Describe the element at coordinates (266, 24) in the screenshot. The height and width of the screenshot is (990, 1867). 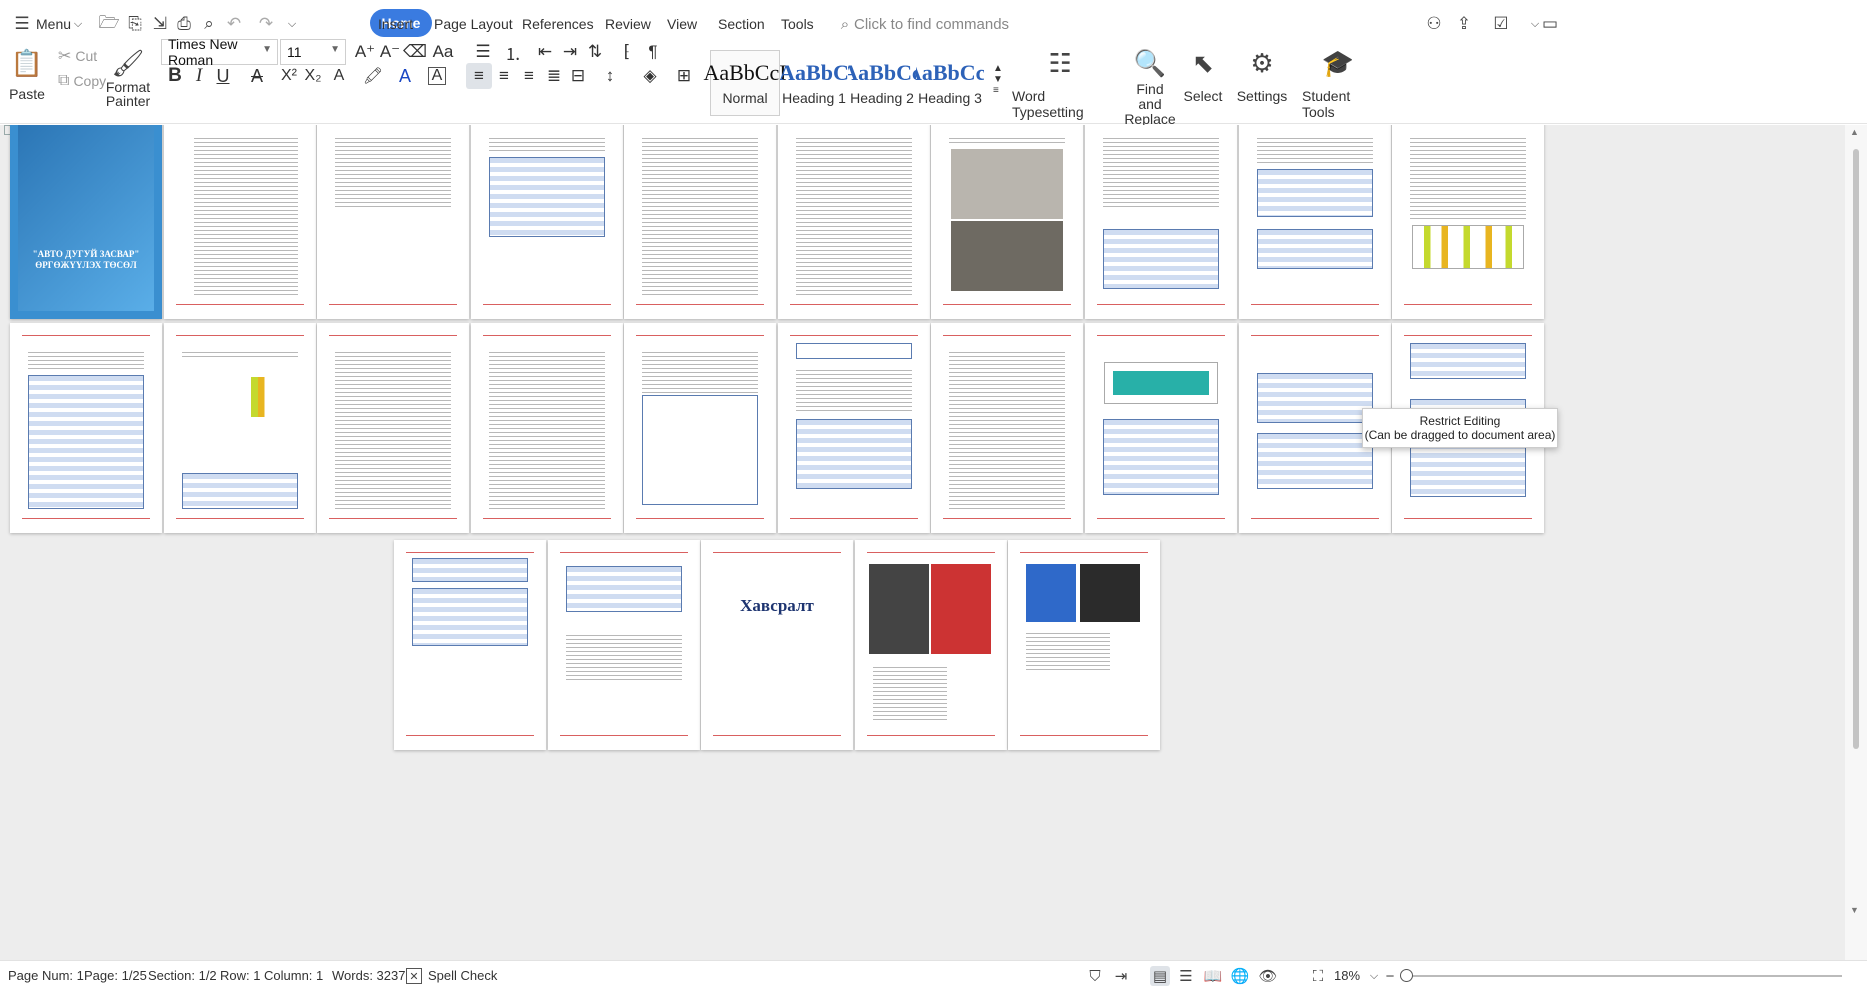
I see `redo-icon: ↷` at that location.